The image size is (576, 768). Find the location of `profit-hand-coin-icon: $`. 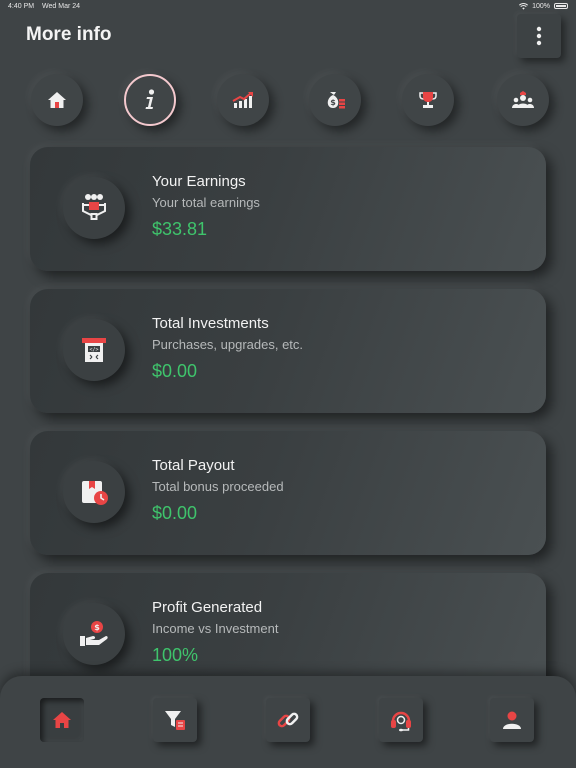

profit-hand-coin-icon: $ is located at coordinates (94, 633).